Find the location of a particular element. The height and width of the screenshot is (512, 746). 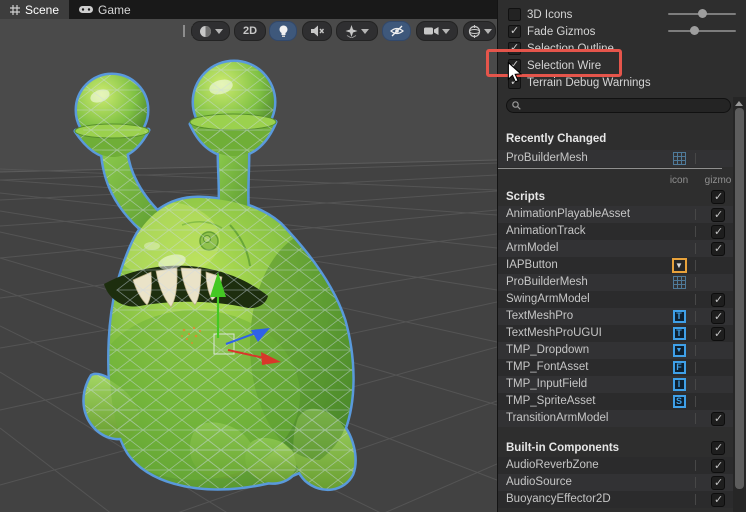

tmp-spriteasset-icon: S is located at coordinates (679, 401).